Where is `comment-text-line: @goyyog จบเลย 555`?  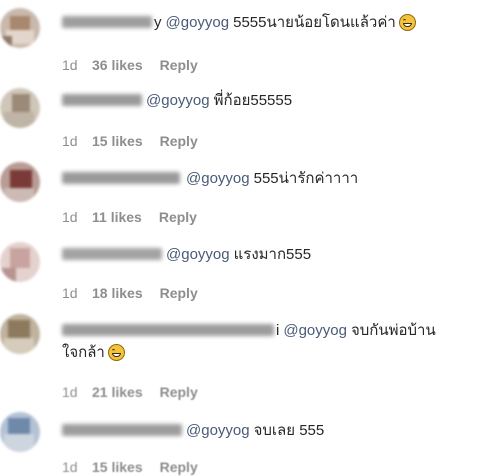
comment-text-line: @goyyog จบเลย 555 is located at coordinates (193, 430).